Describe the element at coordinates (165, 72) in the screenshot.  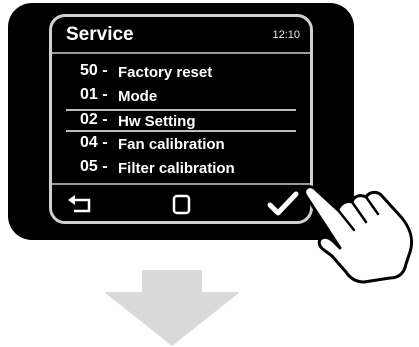
I see `menu-item-label: Factory reset` at that location.